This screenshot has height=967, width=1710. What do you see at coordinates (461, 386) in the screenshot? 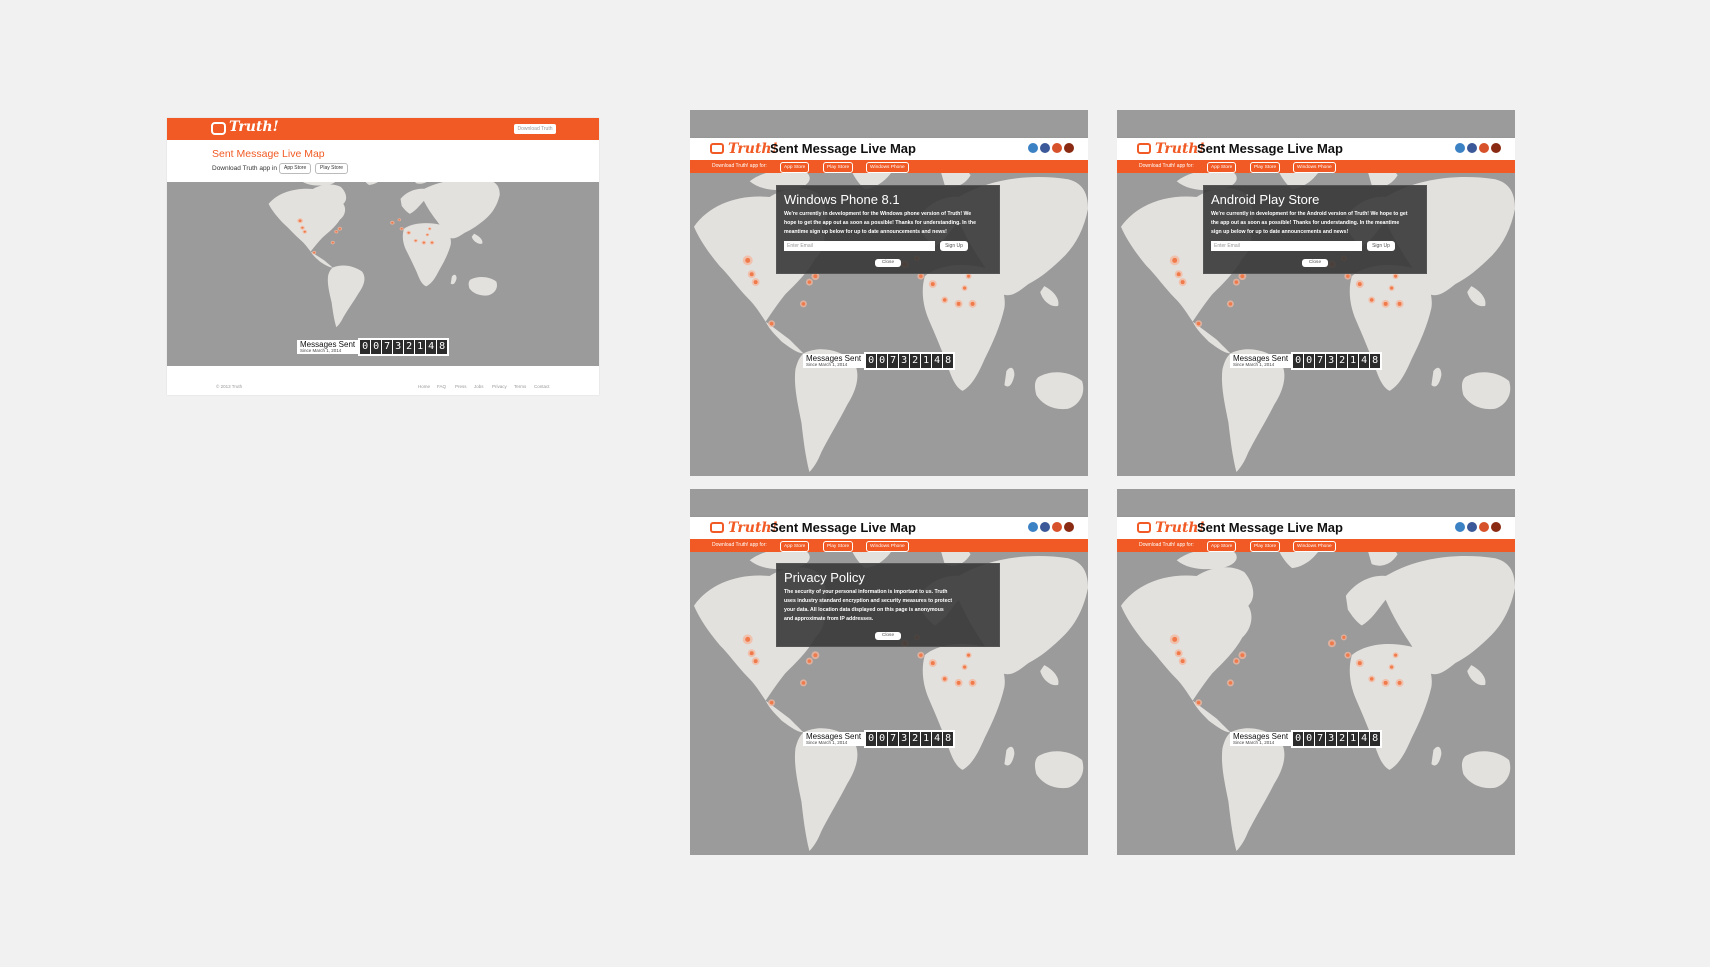
I see `footer-link-press: Press` at bounding box center [461, 386].